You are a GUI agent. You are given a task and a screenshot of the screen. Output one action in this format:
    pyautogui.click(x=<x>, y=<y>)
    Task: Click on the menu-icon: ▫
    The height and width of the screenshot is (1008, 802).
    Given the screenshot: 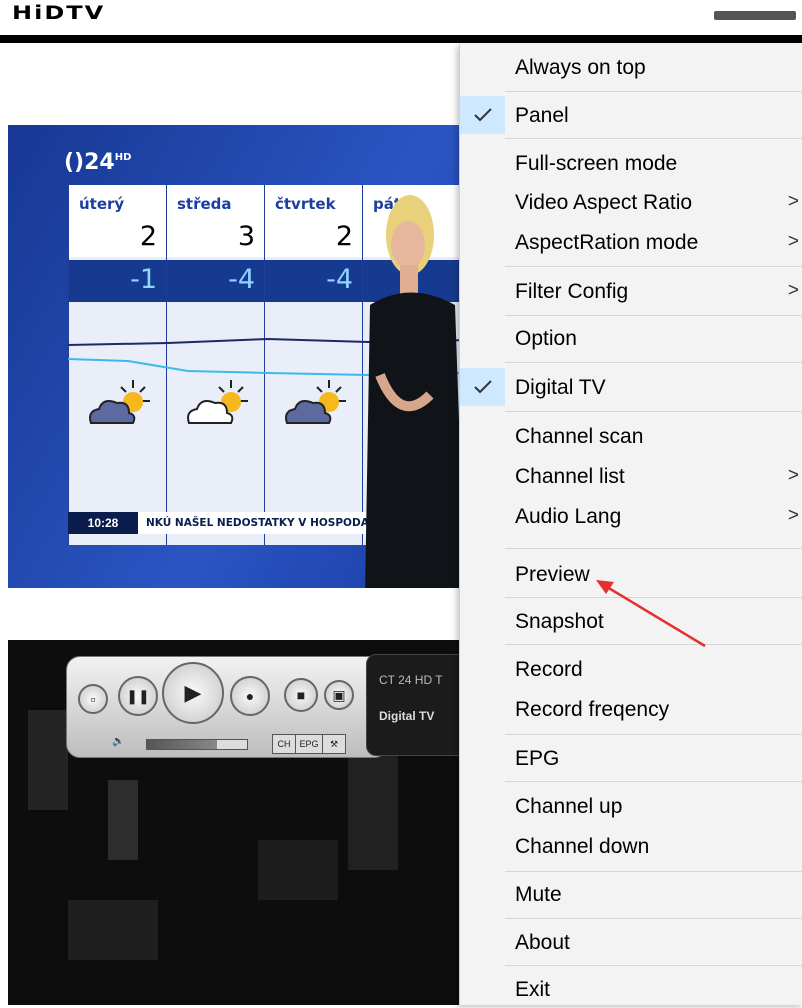 What is the action you would take?
    pyautogui.click(x=93, y=699)
    